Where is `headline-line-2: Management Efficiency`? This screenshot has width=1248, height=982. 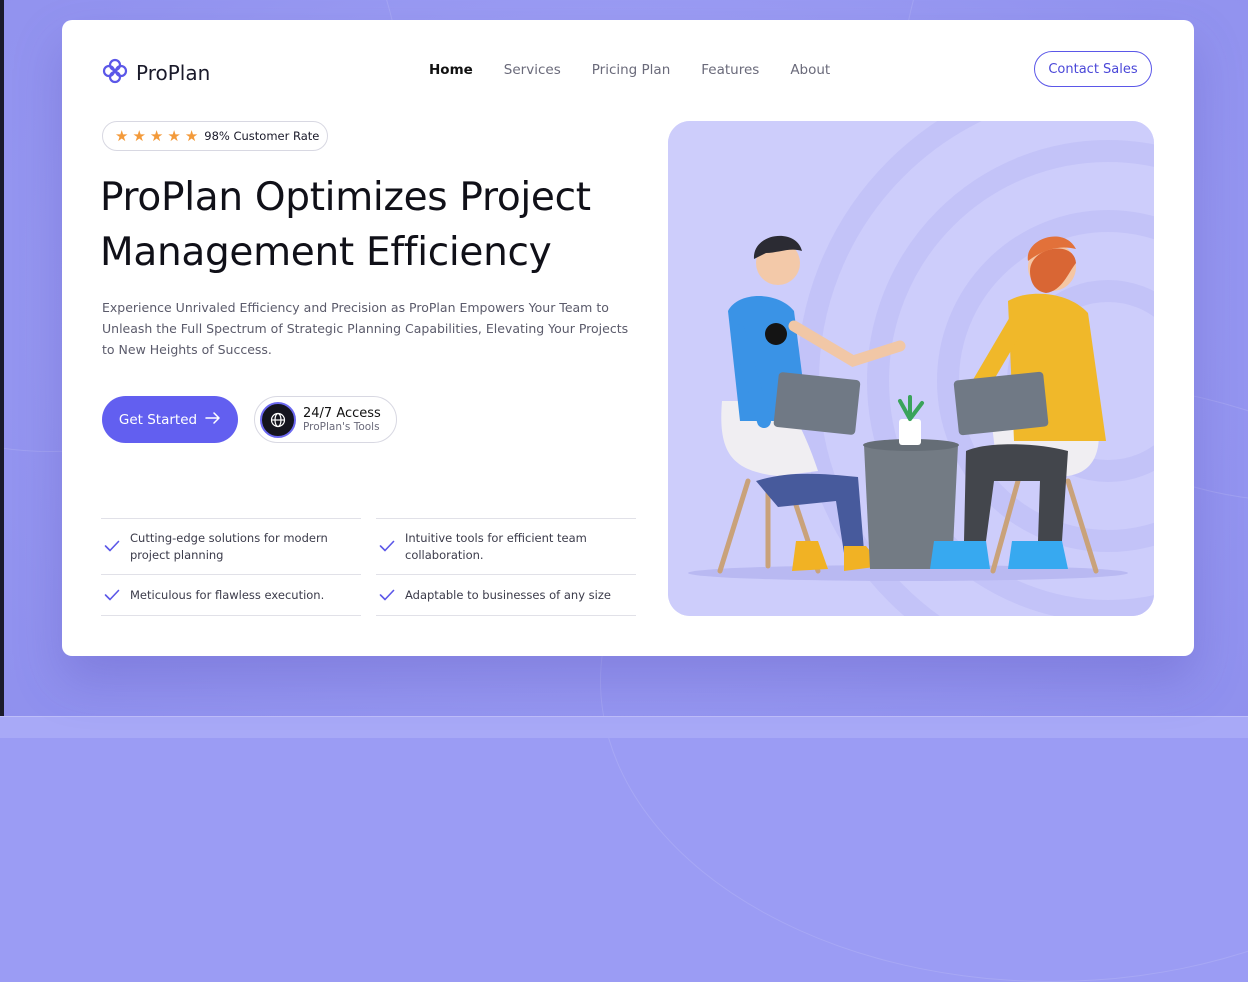
headline-line-2: Management Efficiency is located at coordinates (326, 252).